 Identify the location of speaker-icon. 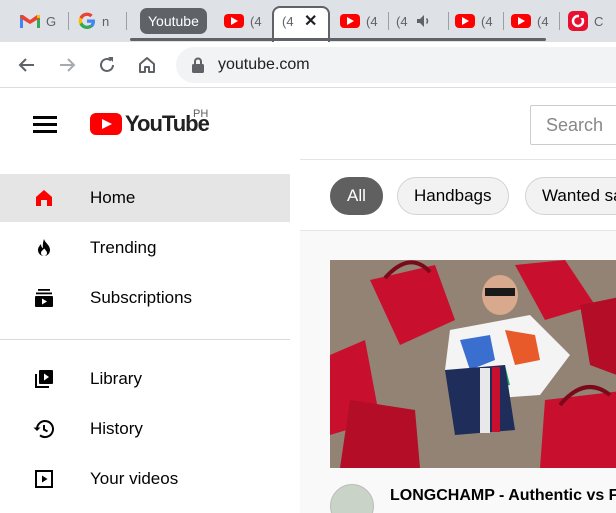
(424, 21).